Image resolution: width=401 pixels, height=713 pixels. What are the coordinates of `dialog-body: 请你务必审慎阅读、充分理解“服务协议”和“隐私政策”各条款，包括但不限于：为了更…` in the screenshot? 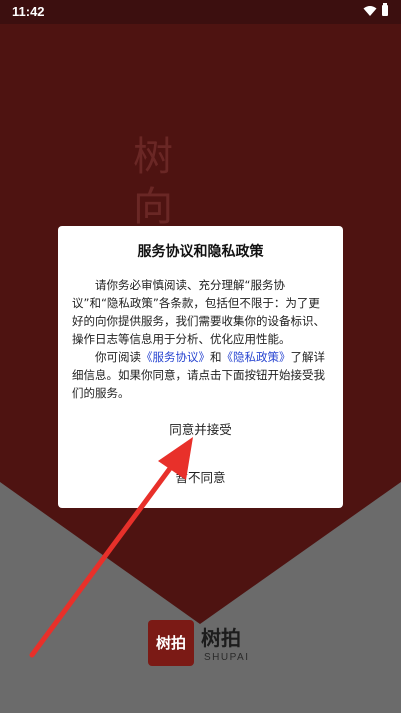 It's located at (201, 339).